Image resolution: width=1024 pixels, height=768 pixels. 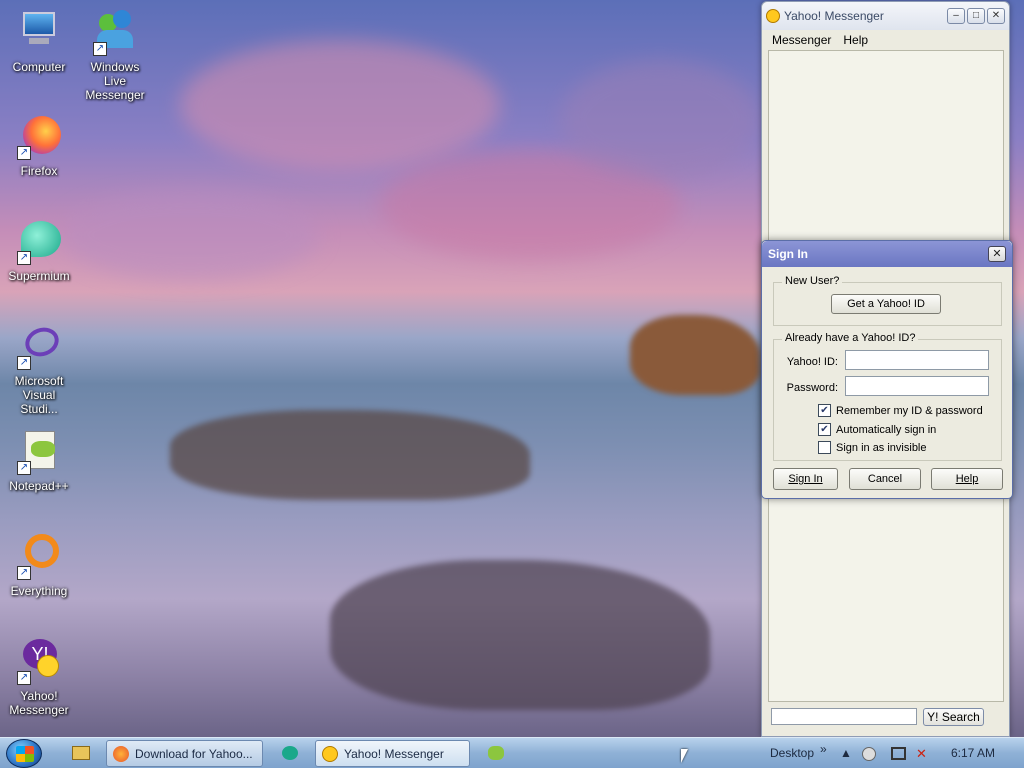 I want to click on help-button: Help, so click(x=967, y=479).